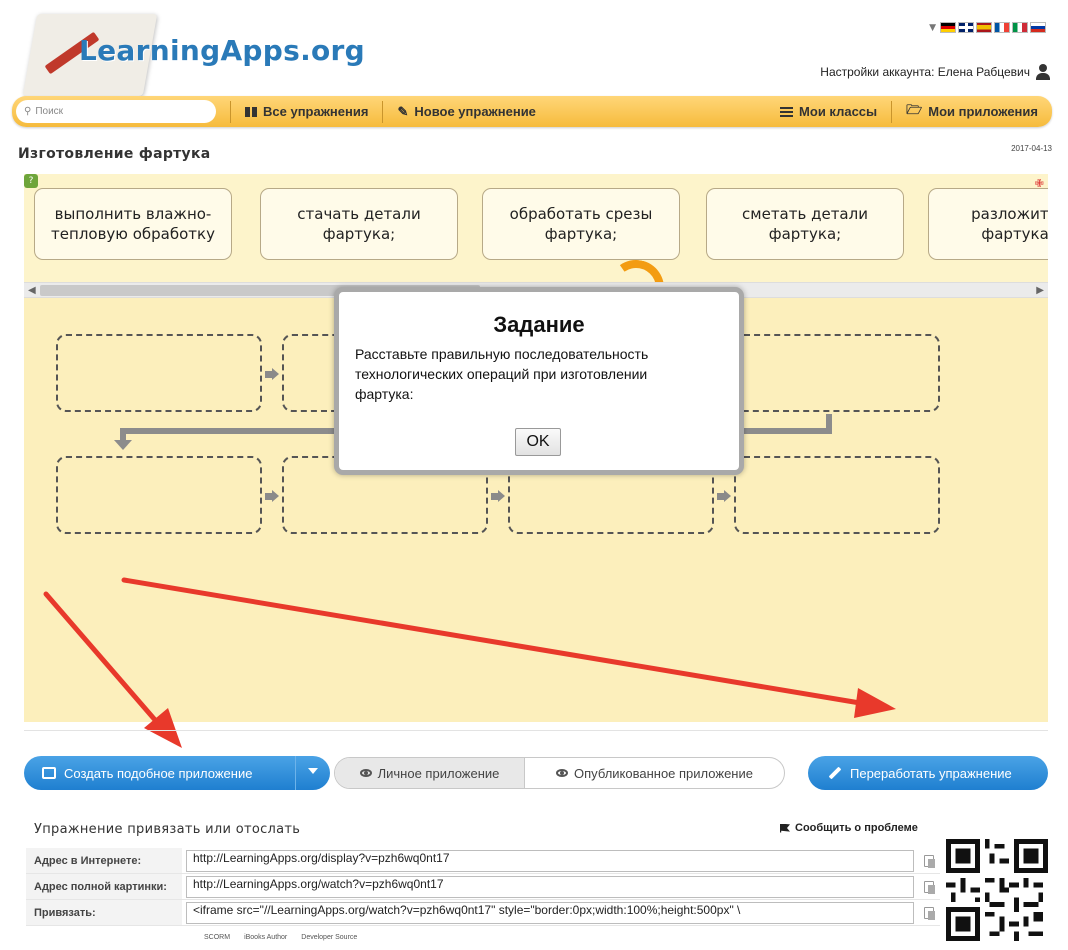  I want to click on task-dialog-title: Задание, so click(539, 324).